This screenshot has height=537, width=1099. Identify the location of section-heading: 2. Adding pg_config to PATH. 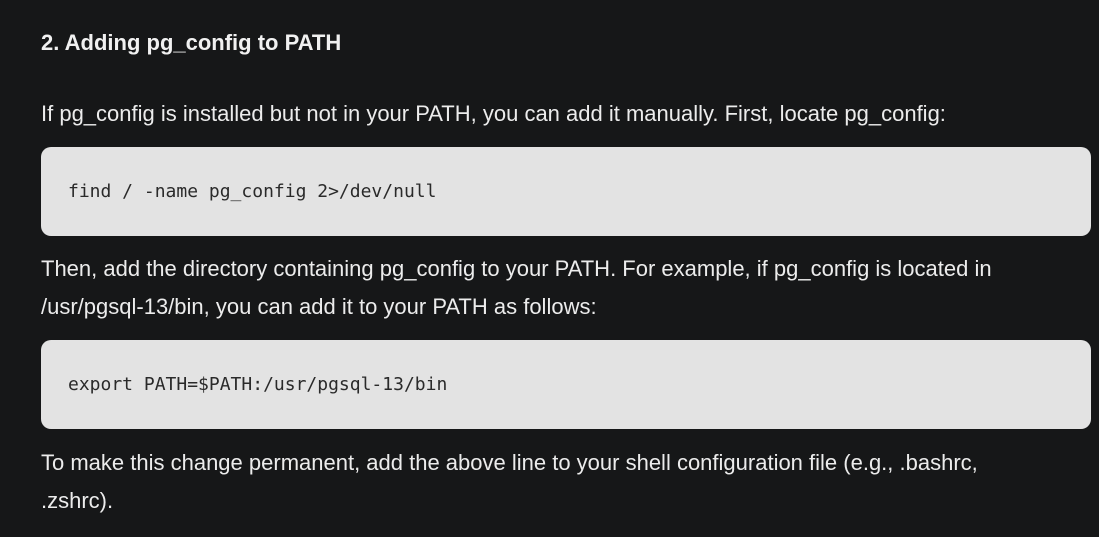
(191, 42).